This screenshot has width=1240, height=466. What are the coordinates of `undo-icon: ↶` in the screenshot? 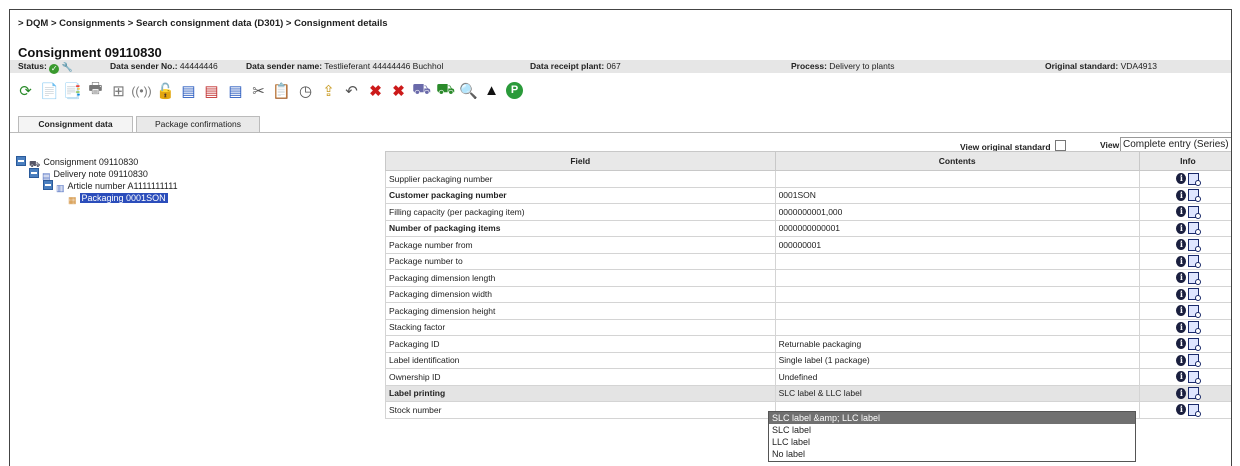 It's located at (351, 90).